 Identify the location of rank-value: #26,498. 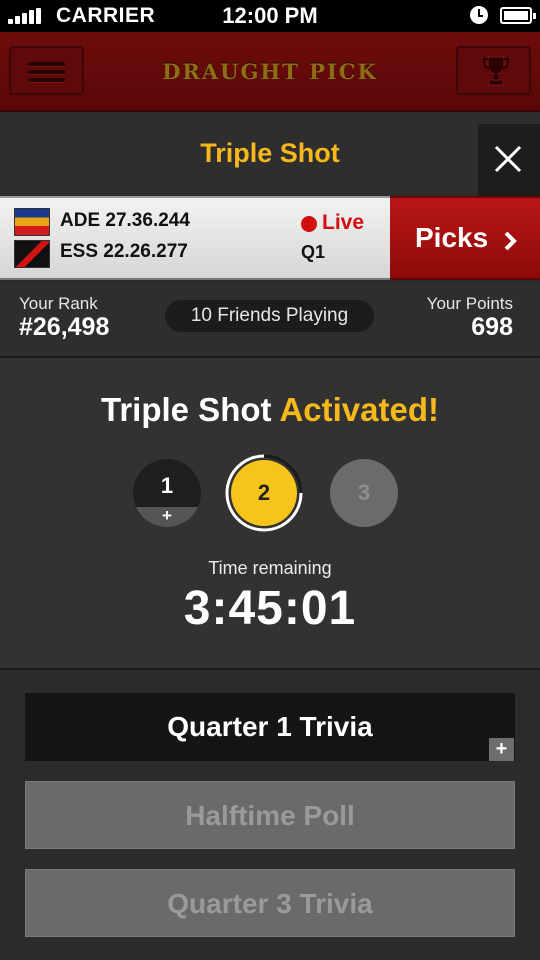
(64, 327).